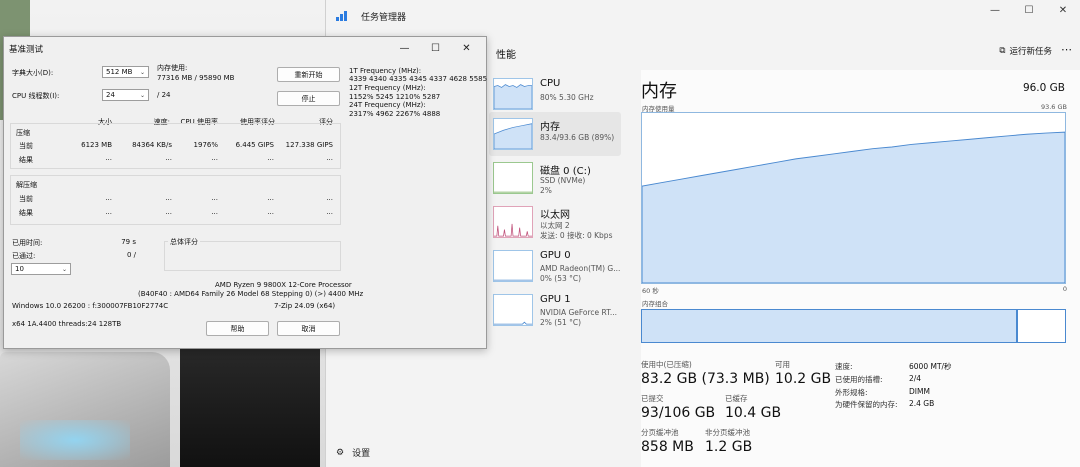 Image resolution: width=1080 pixels, height=467 pixels. Describe the element at coordinates (555, 255) in the screenshot. I see `perf-item-name: GPU 0` at that location.